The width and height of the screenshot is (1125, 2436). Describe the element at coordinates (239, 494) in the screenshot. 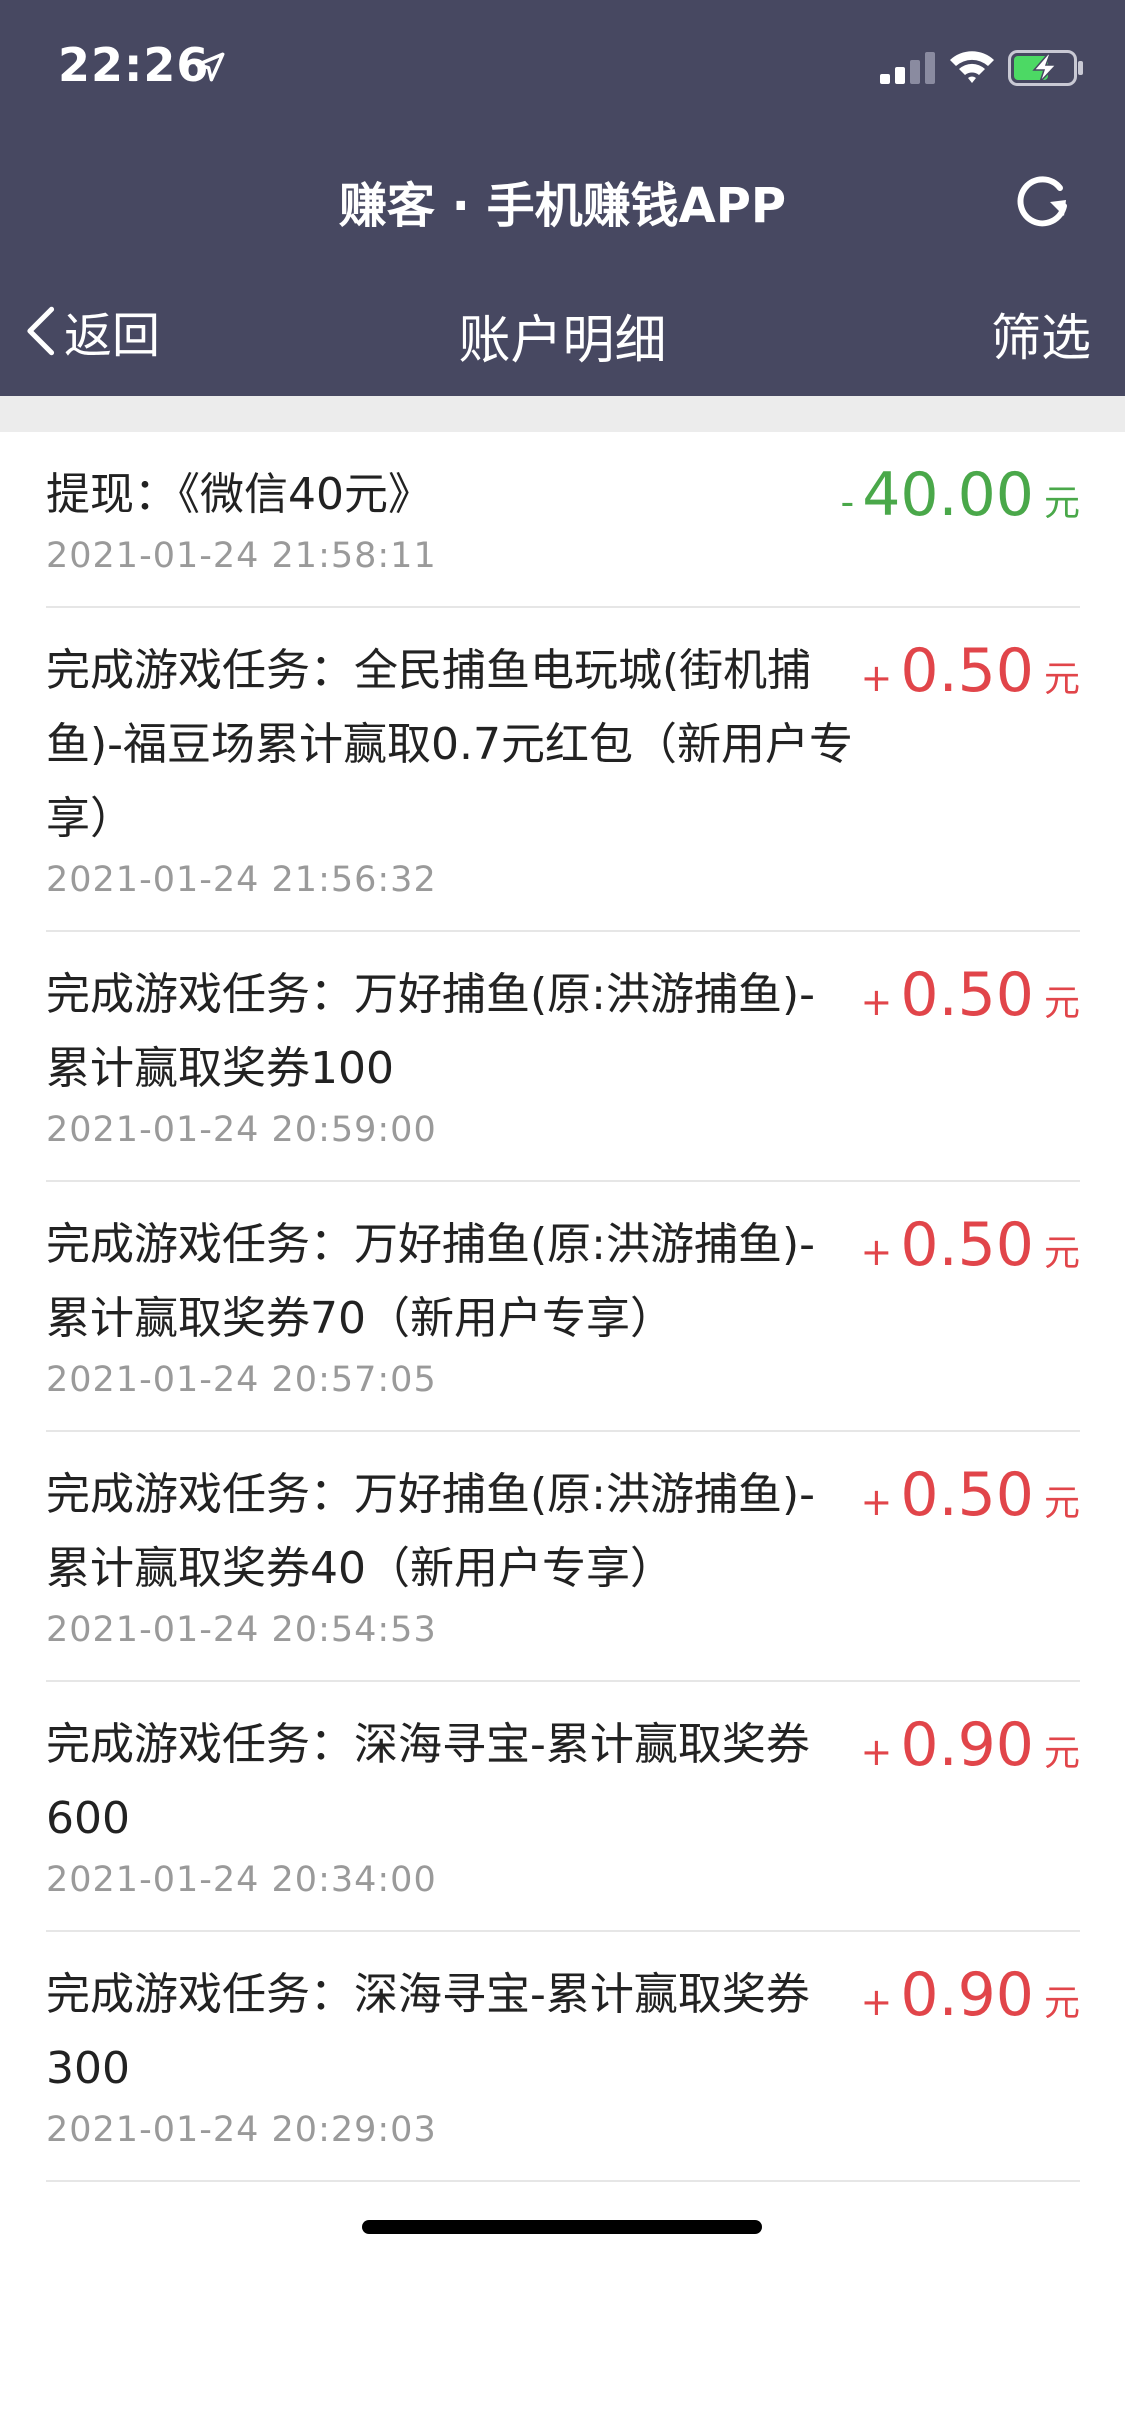

I see `record-description: 提现：《微信40元》` at that location.